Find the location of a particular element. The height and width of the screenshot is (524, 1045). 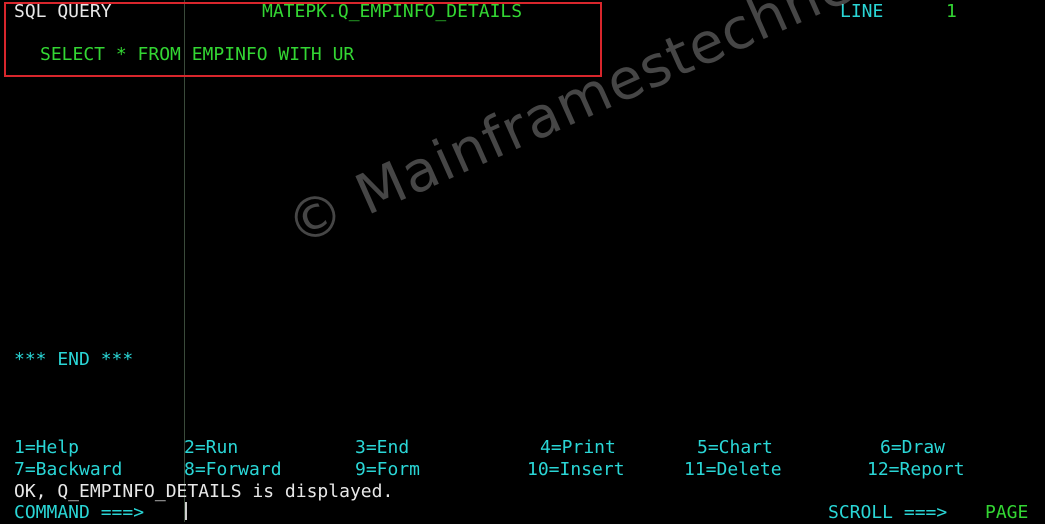

scroll-value: PAGE is located at coordinates (1006, 513).